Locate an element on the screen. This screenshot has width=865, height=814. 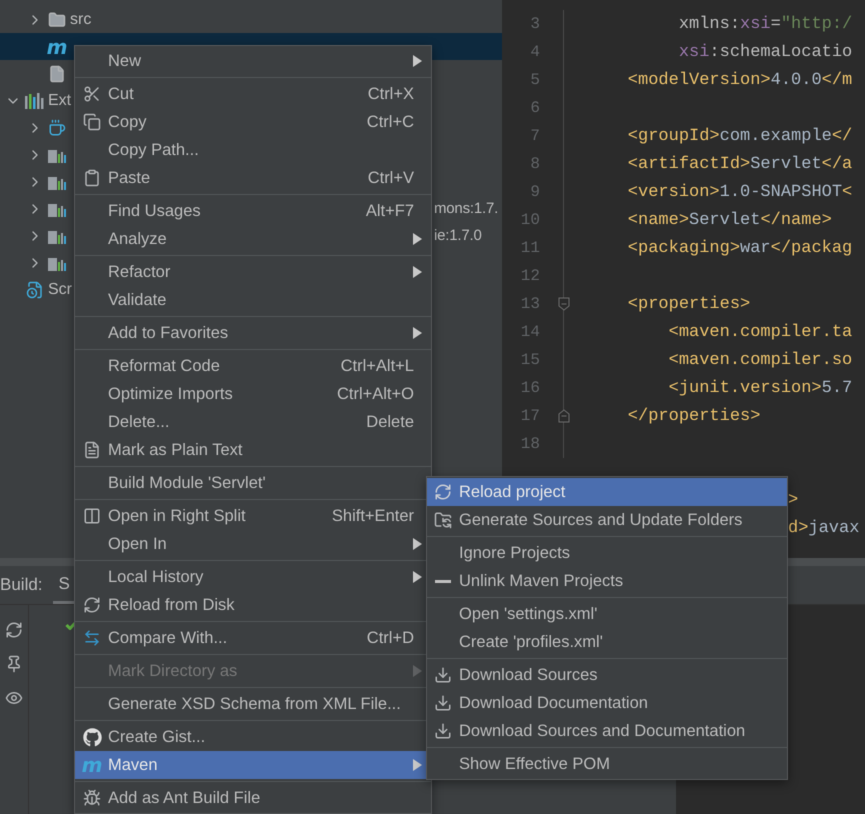
line-number: 12 is located at coordinates (530, 276).